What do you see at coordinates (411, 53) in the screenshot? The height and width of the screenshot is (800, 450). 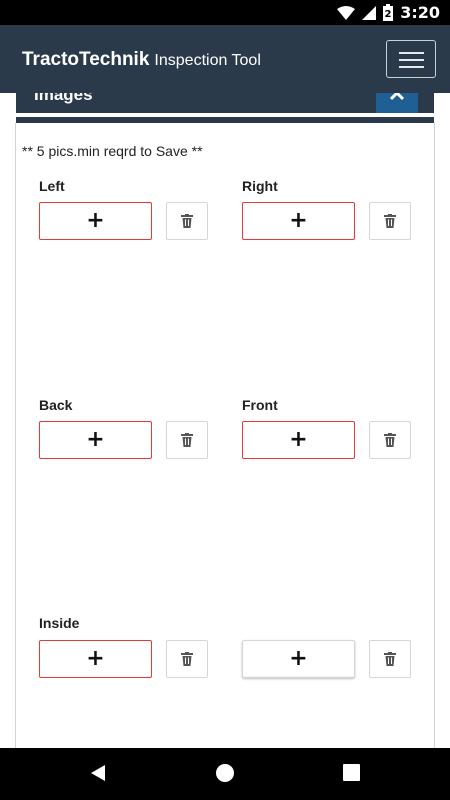 I see `hamburger-icon` at bounding box center [411, 53].